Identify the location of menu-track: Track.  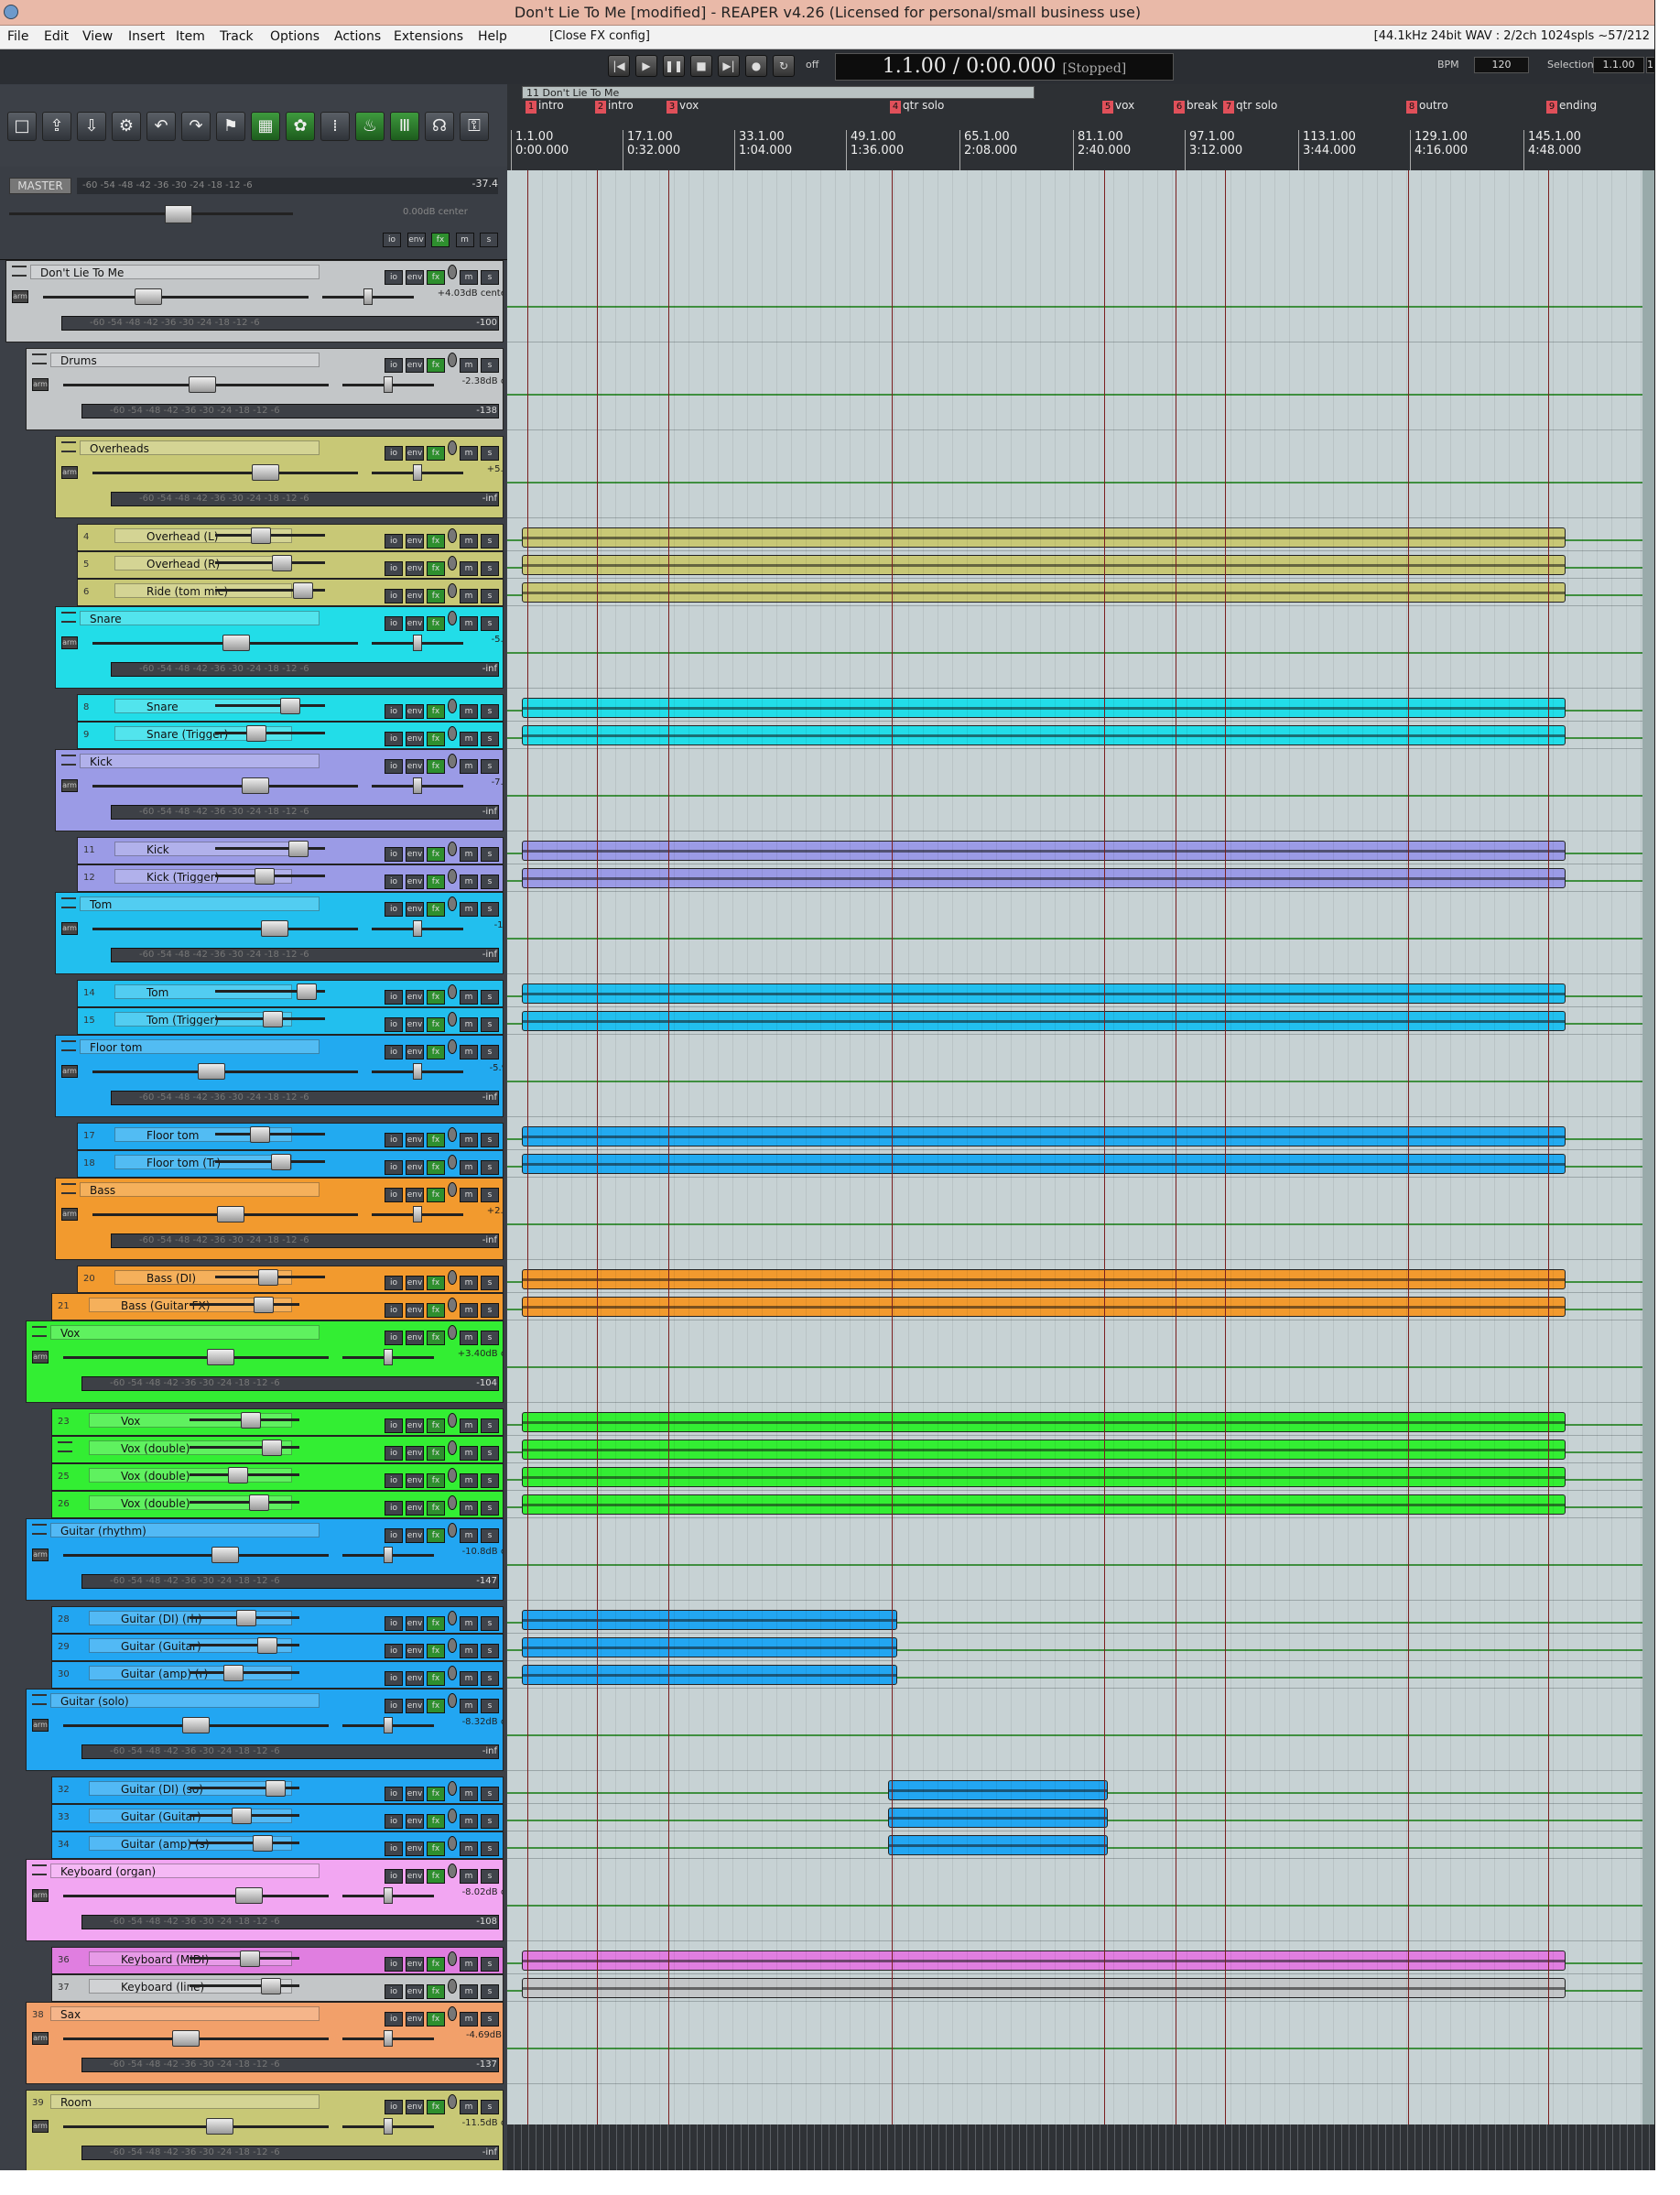
(237, 36).